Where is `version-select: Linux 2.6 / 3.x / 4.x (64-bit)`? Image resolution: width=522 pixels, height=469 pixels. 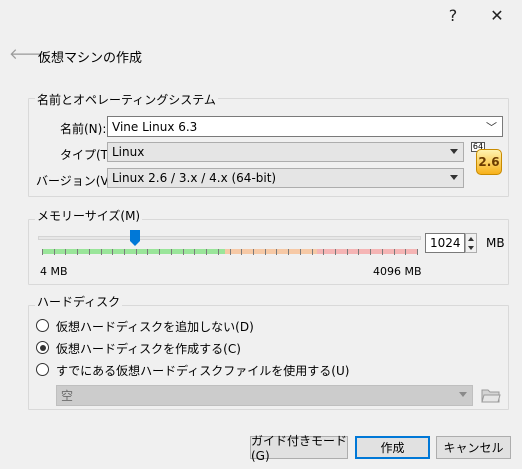 version-select: Linux 2.6 / 3.x / 4.x (64-bit) is located at coordinates (285, 178).